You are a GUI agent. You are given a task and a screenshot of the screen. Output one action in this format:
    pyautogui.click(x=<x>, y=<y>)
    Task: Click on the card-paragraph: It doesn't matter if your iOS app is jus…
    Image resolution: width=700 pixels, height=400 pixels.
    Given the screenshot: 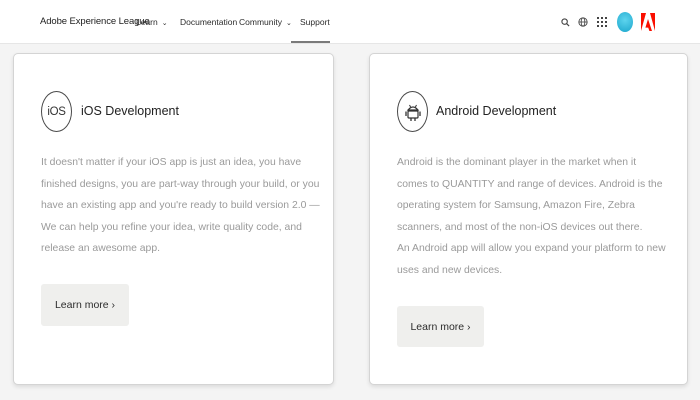 What is the action you would take?
    pyautogui.click(x=180, y=205)
    